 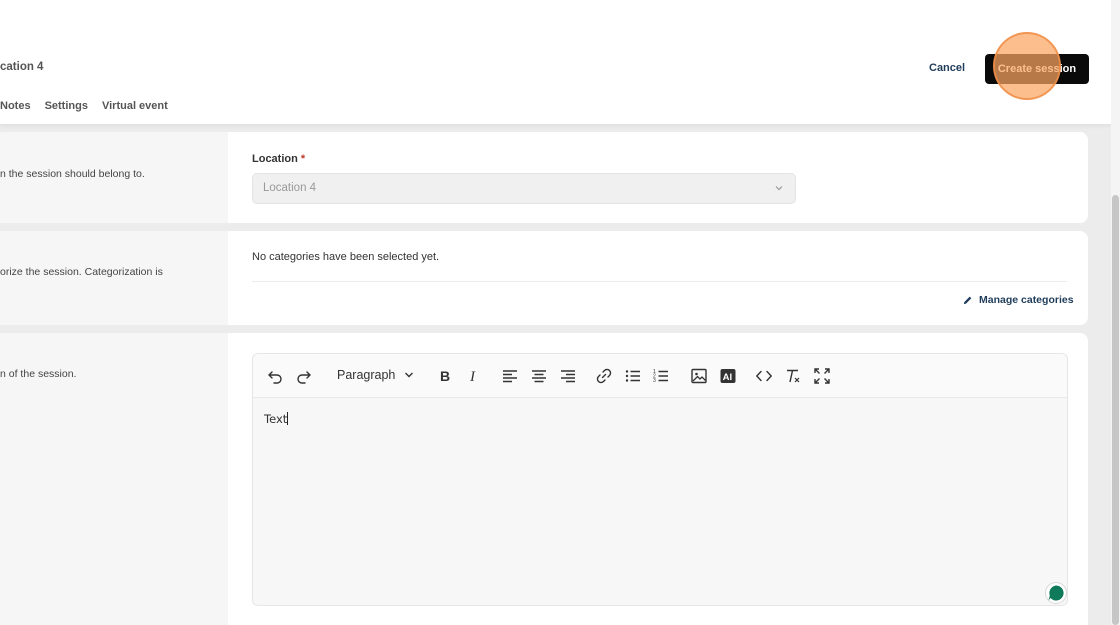 I want to click on section-description-panel: n the session should belong to., so click(x=114, y=177).